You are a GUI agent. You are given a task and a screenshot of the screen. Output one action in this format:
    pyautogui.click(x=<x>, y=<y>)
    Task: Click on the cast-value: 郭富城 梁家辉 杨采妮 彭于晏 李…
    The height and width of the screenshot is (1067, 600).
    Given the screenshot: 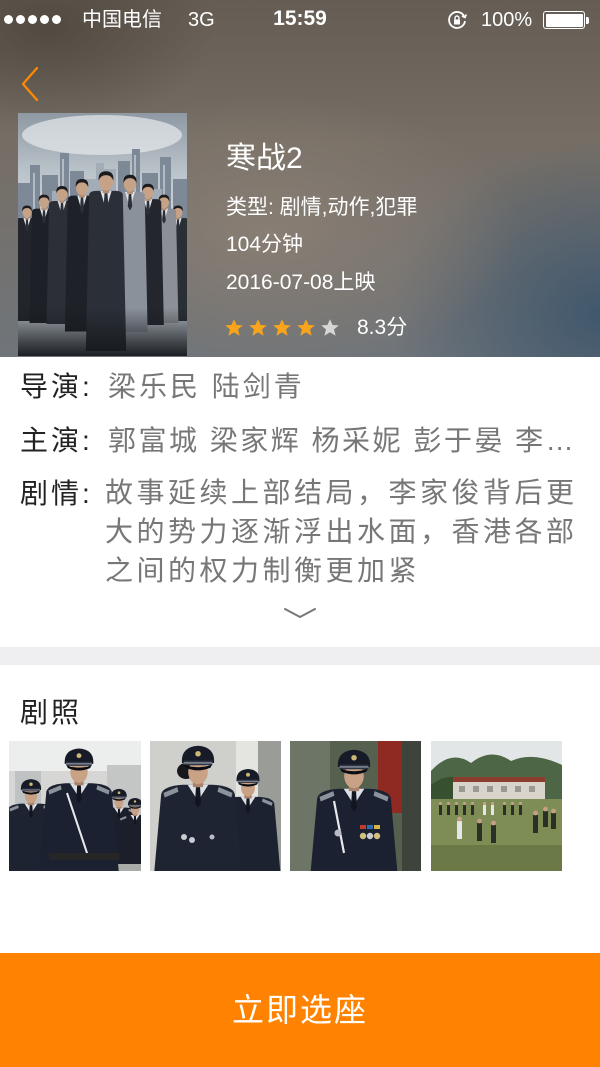 What is the action you would take?
    pyautogui.click(x=342, y=440)
    